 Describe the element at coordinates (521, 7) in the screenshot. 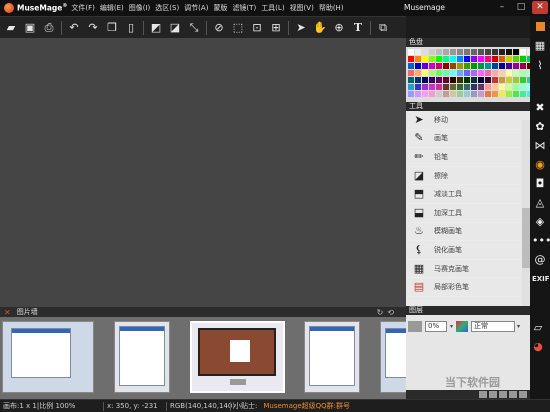

I see `maximize-button: □` at that location.